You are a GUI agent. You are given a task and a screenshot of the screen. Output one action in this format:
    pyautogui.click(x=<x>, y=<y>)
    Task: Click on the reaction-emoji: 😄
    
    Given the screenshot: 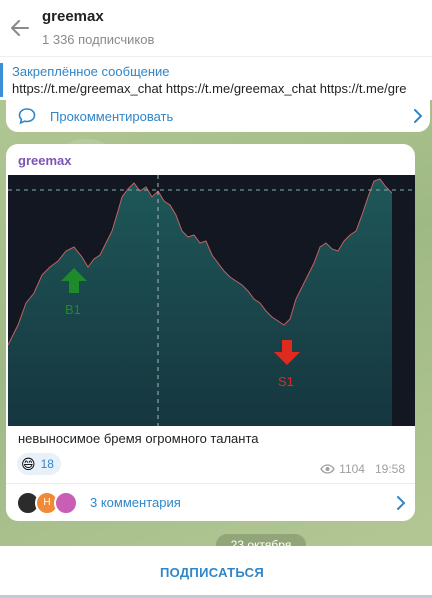 What is the action you would take?
    pyautogui.click(x=28, y=463)
    